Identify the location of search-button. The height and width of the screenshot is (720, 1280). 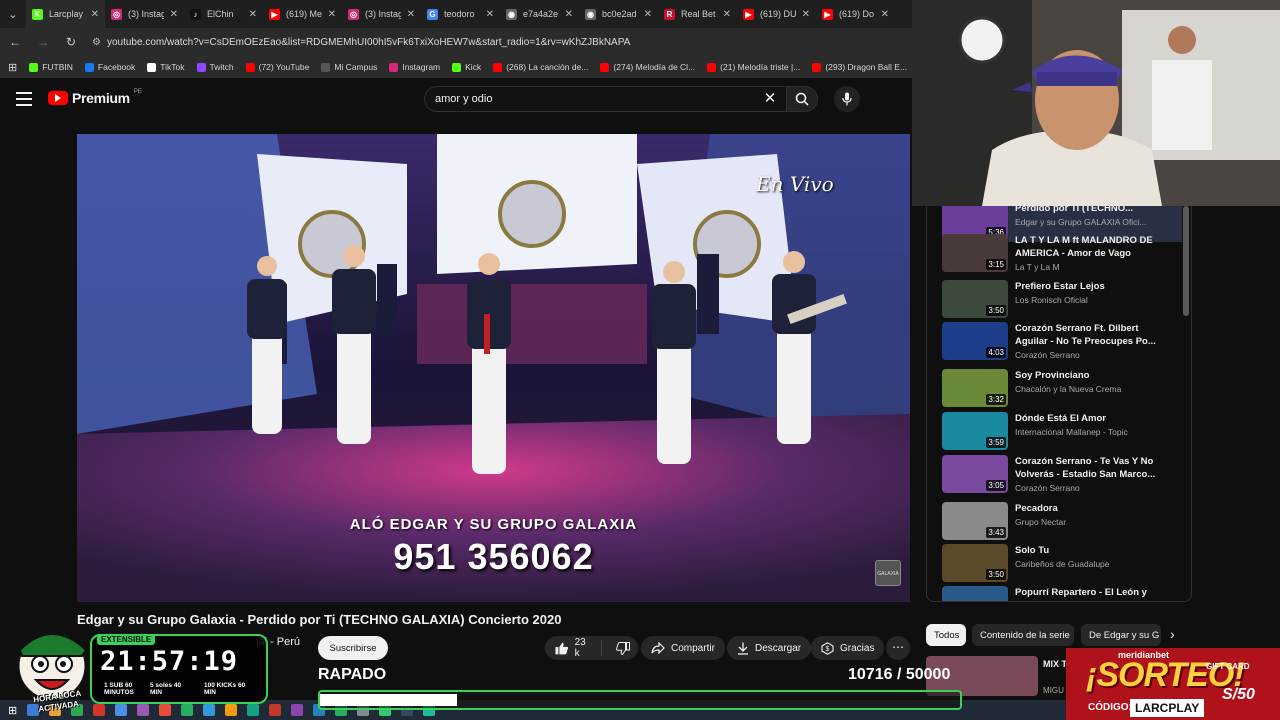
(802, 99).